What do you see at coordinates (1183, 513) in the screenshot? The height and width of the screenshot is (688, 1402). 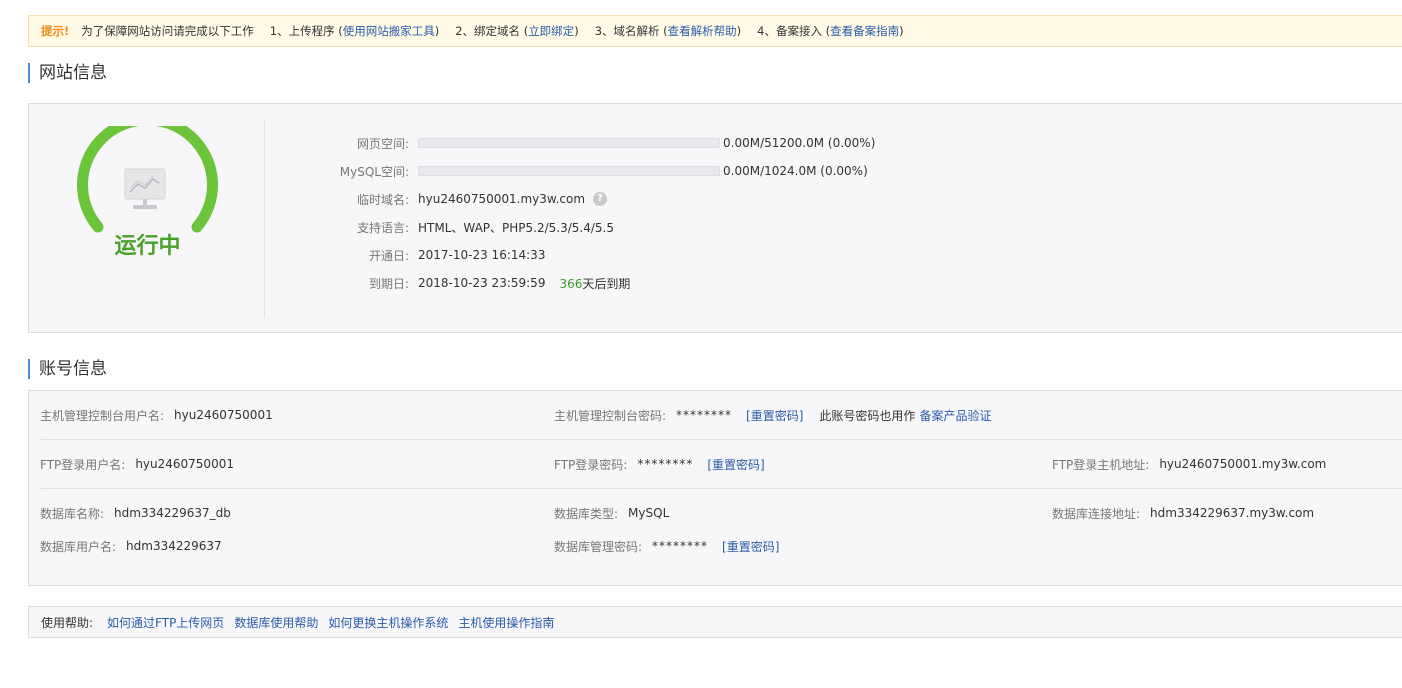 I see `db-host: 数据库连接地址: hdm334229637.my3w.com` at bounding box center [1183, 513].